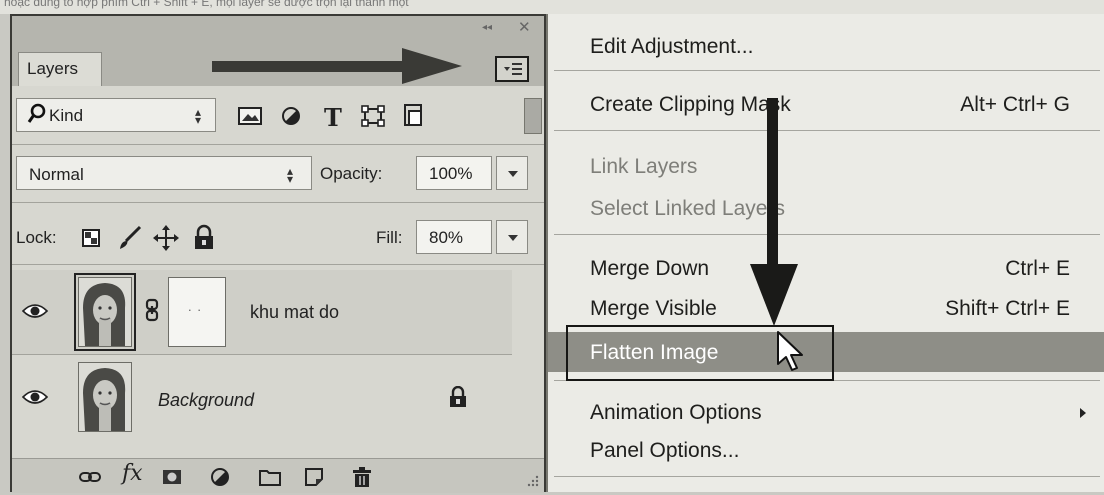  I want to click on layer-name: Background, so click(206, 400).